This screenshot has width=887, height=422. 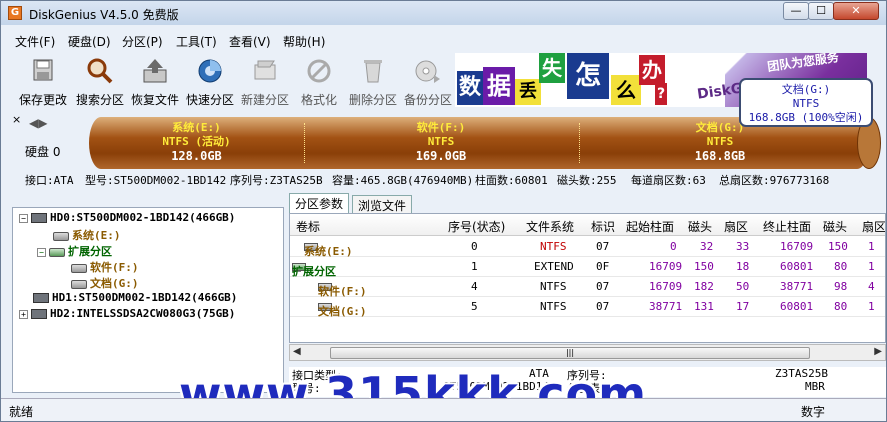 What do you see at coordinates (250, 41) in the screenshot?
I see `menu-view: 查看(V)` at bounding box center [250, 41].